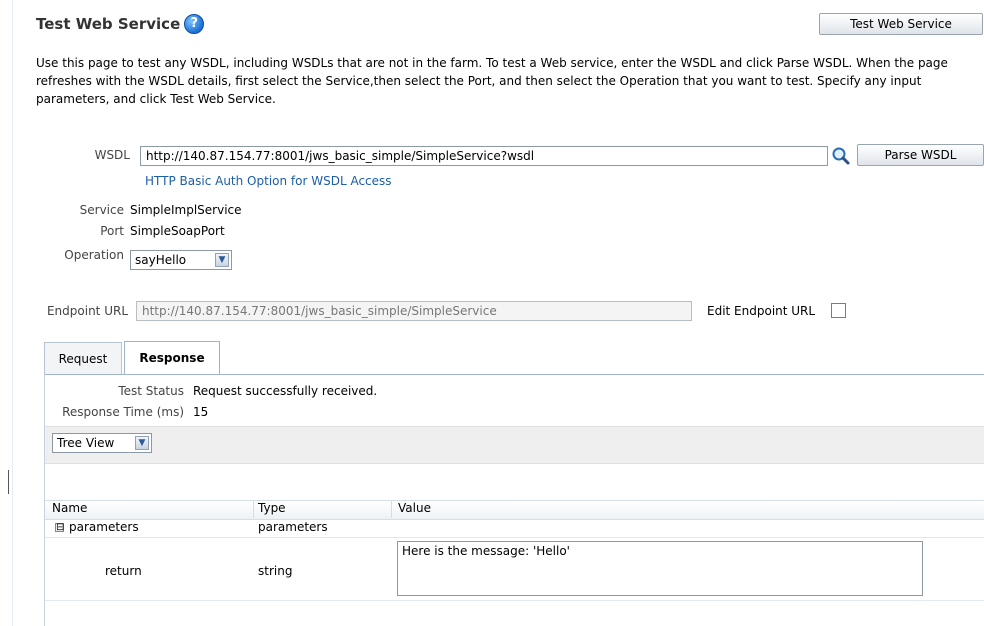  Describe the element at coordinates (841, 156) in the screenshot. I see `search-icon` at that location.